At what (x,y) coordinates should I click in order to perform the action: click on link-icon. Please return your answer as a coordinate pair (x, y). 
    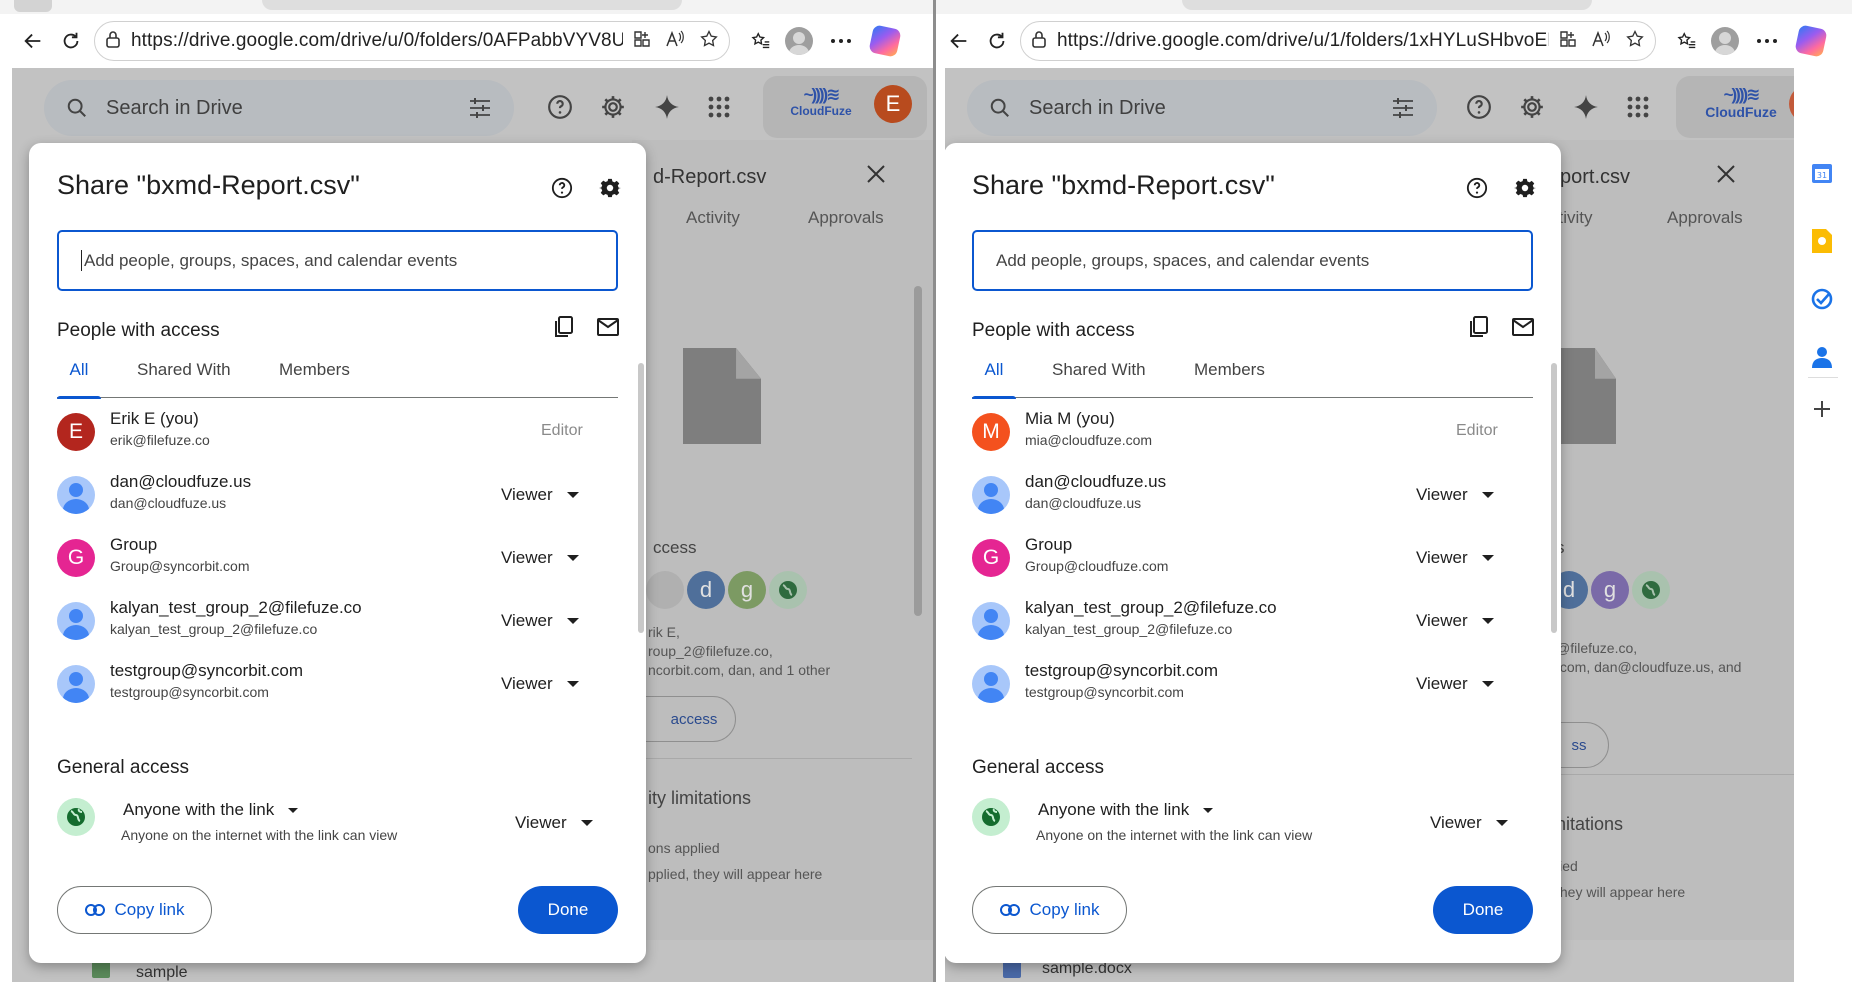
    Looking at the image, I should click on (1009, 910).